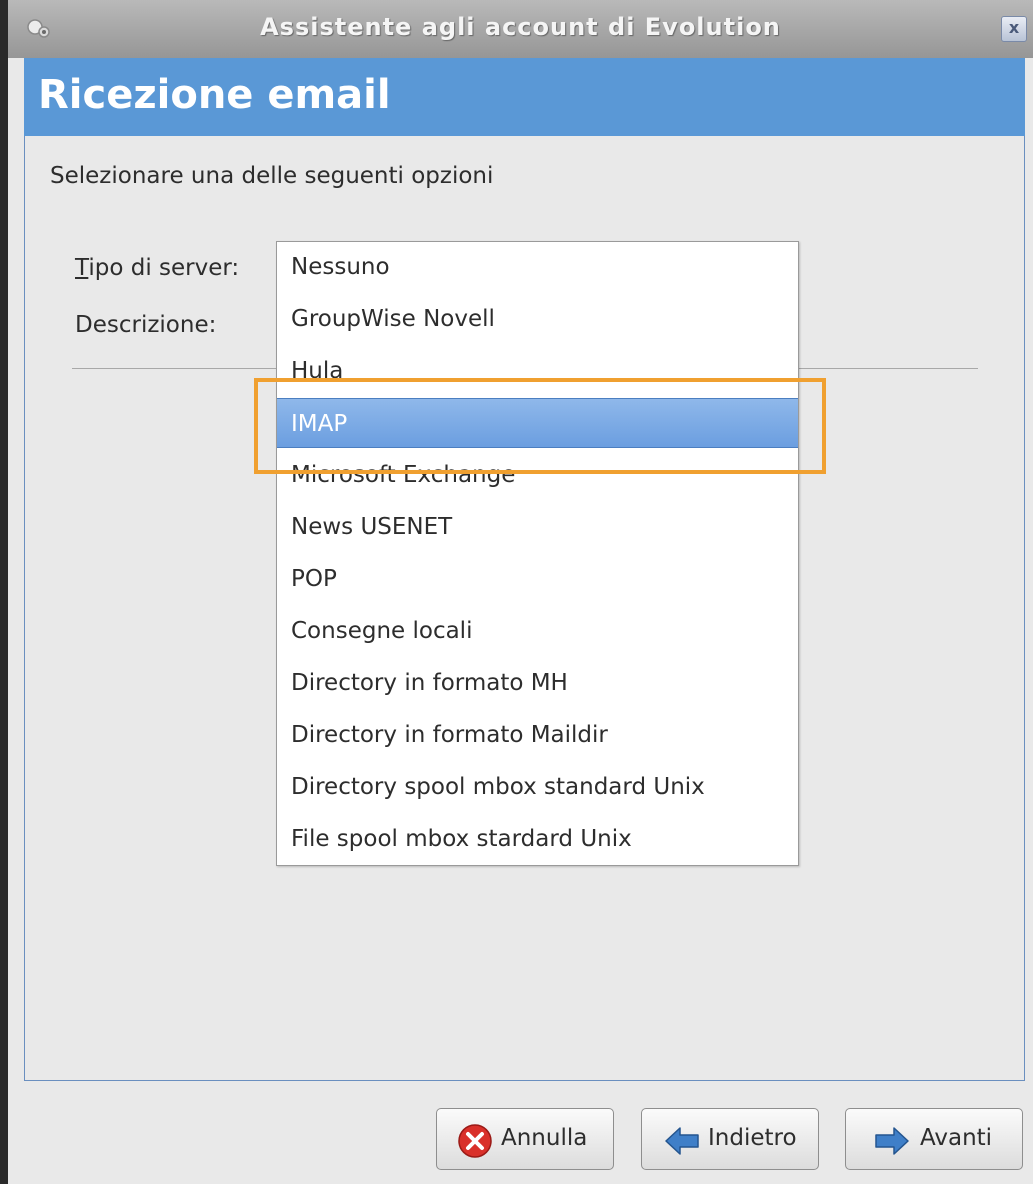  Describe the element at coordinates (164, 268) in the screenshot. I see `server-type-label-rest: ipo di server:` at that location.